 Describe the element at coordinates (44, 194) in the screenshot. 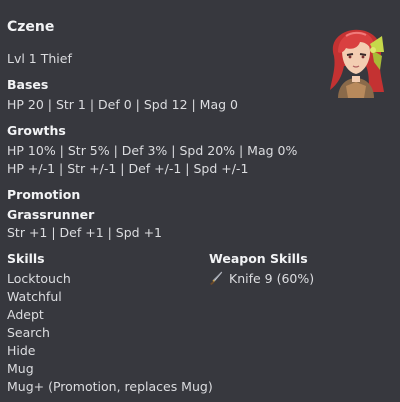

I see `promotion-heading: Promotion` at that location.